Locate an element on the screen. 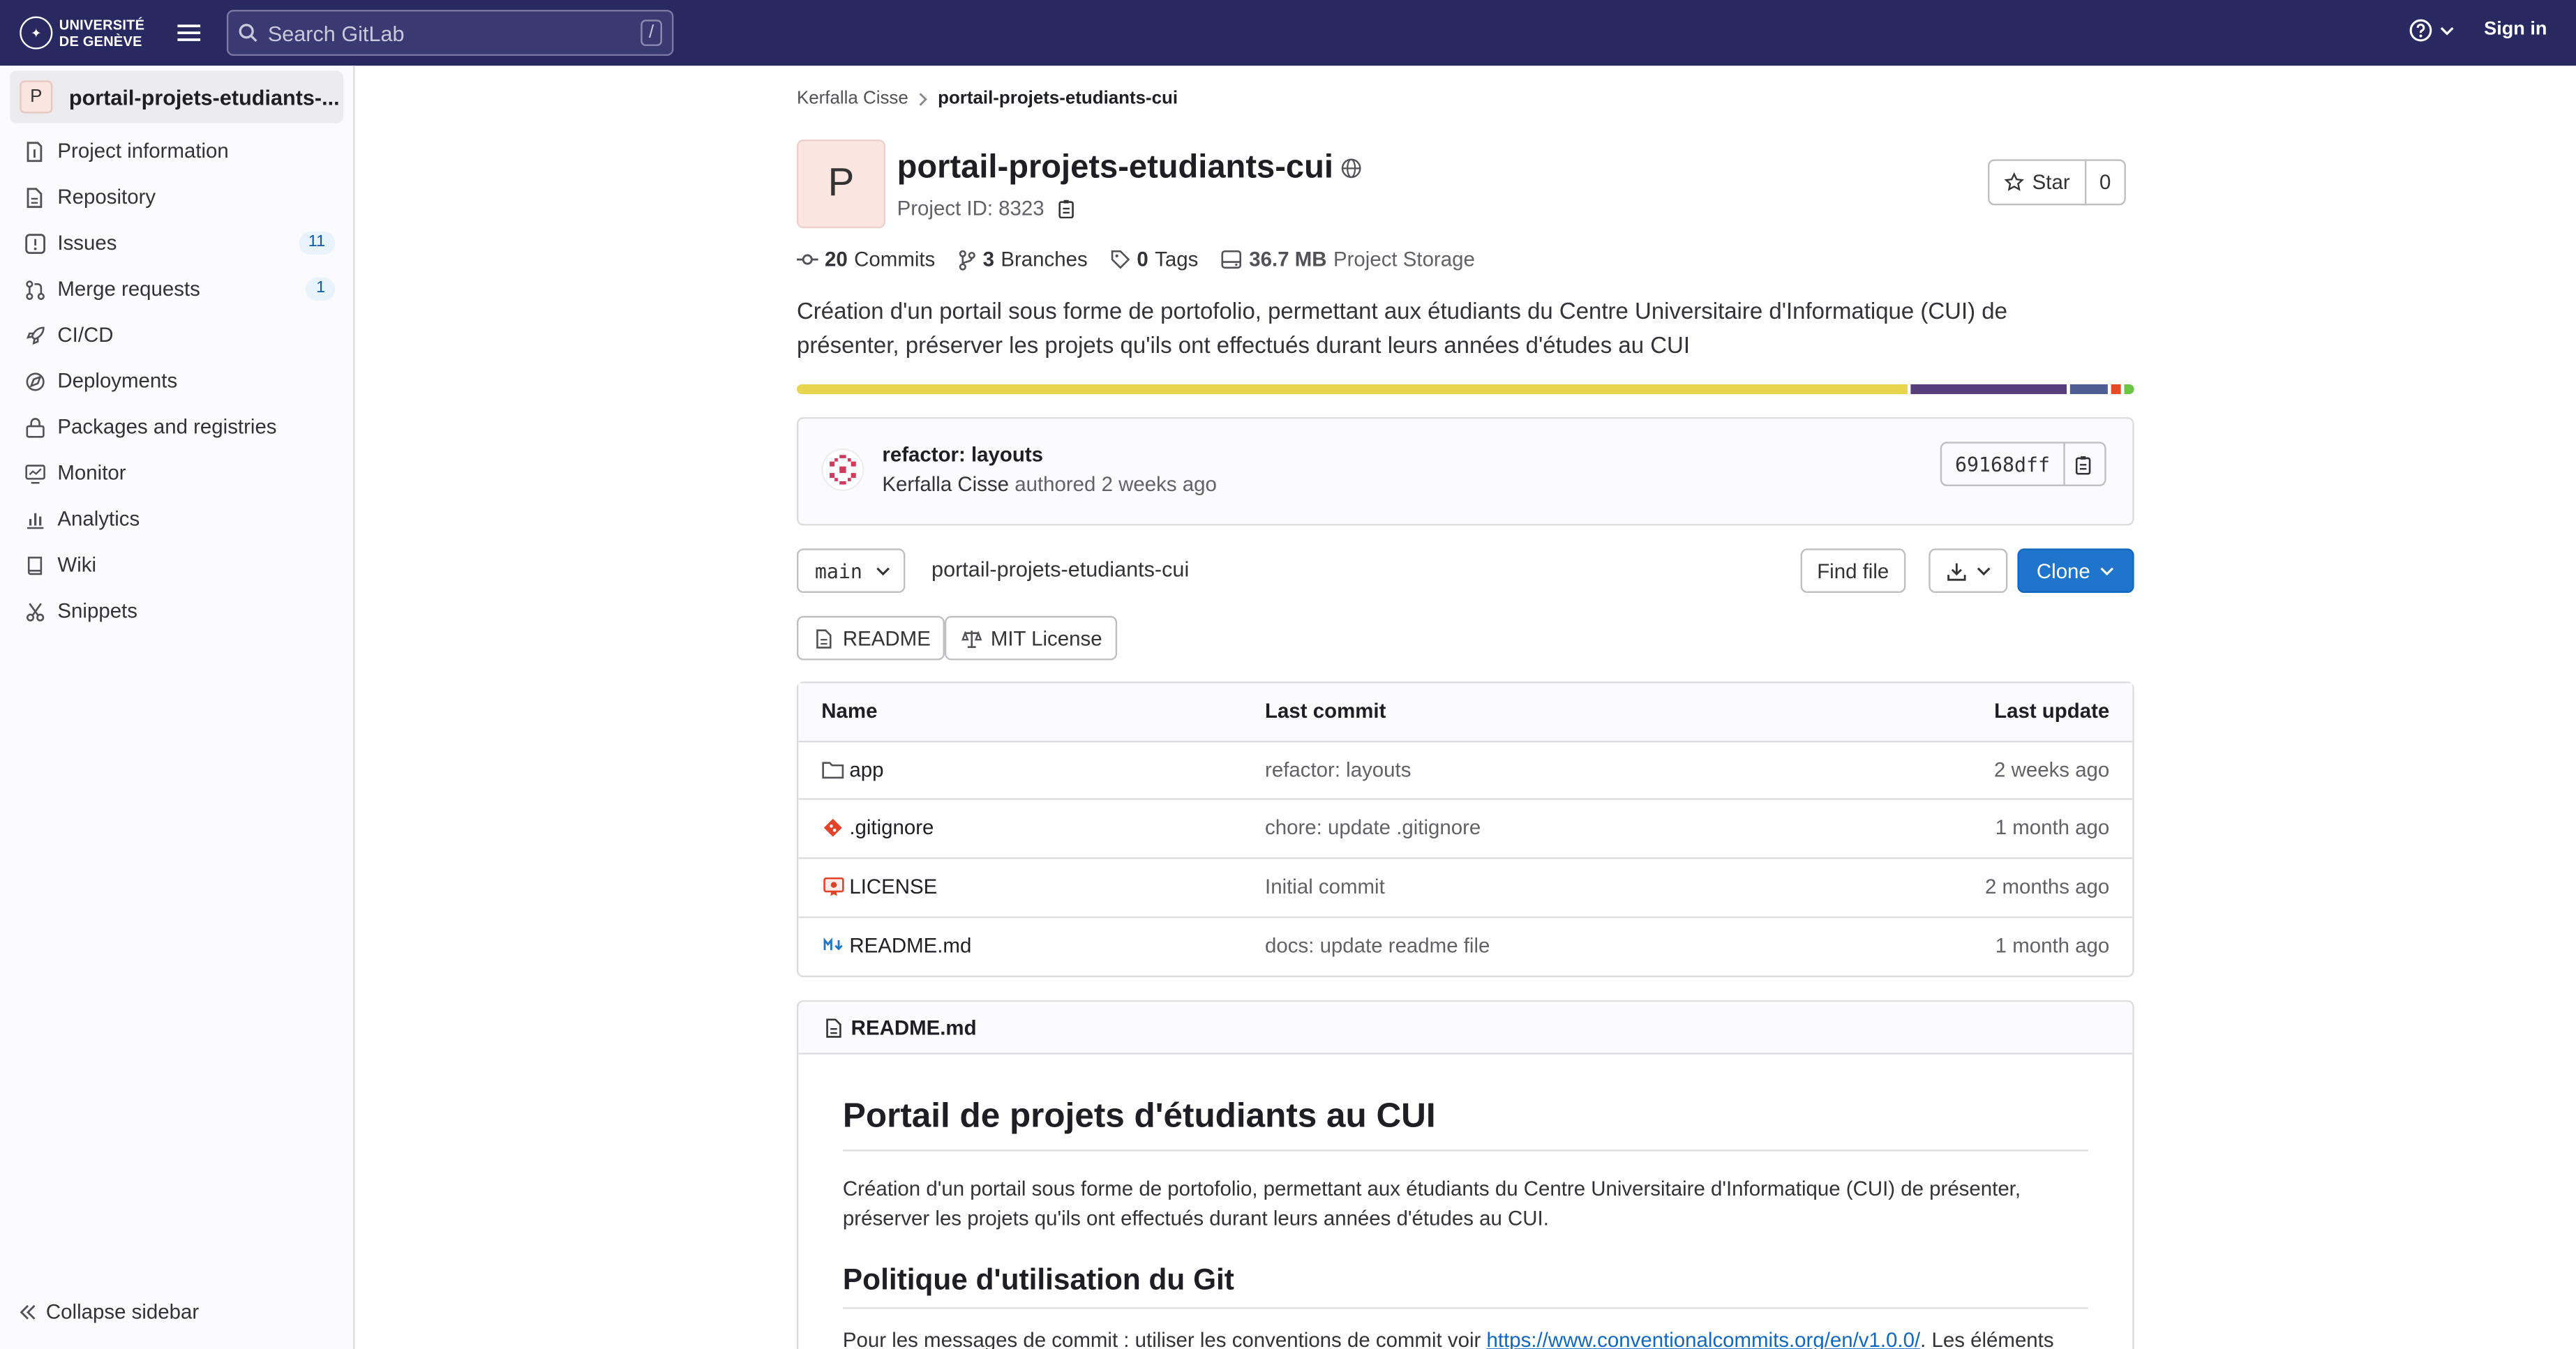 This screenshot has width=2576, height=1349. sidebar-item-merge-requests: Merge requests 1 is located at coordinates (179, 289).